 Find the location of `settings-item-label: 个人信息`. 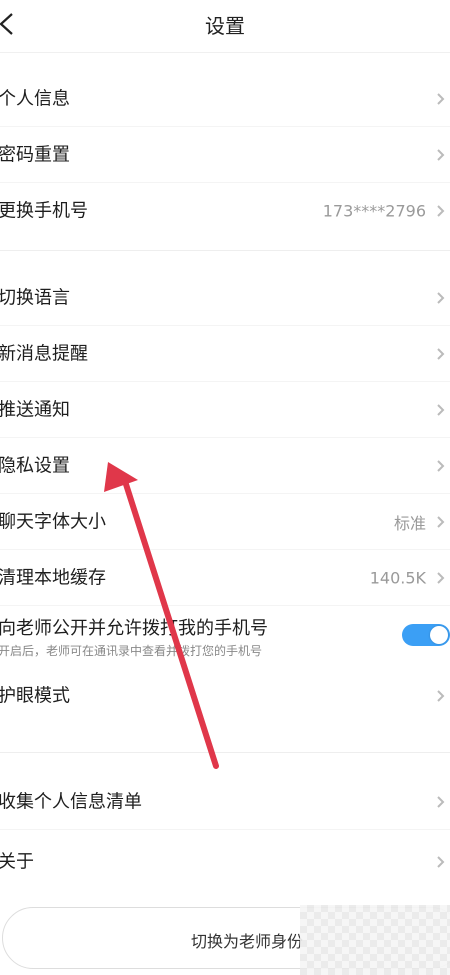

settings-item-label: 个人信息 is located at coordinates (35, 99).